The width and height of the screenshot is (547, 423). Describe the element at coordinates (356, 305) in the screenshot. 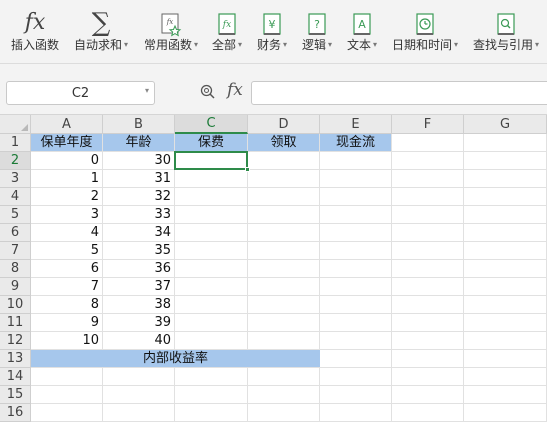

I see `cell-e10` at that location.